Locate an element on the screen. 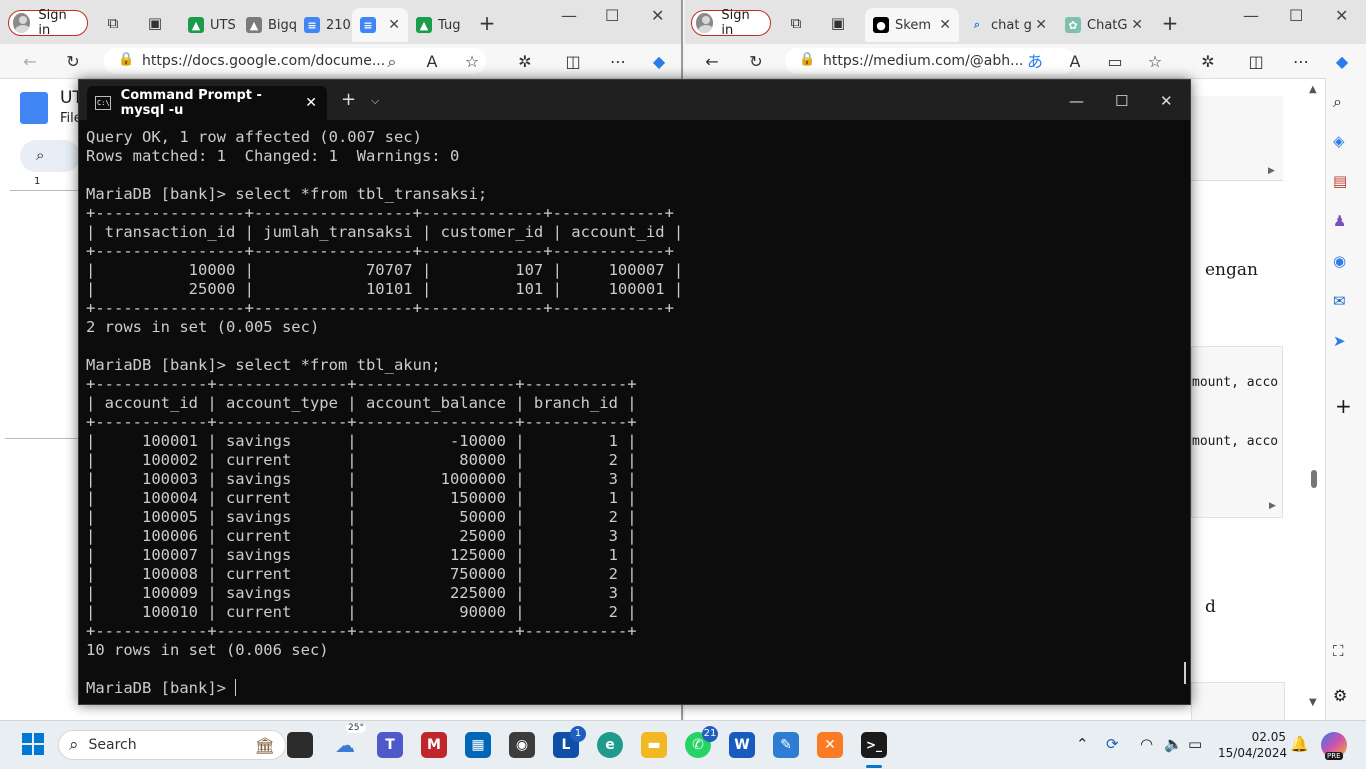  scroll-down-icon: ▼ is located at coordinates (1313, 702).